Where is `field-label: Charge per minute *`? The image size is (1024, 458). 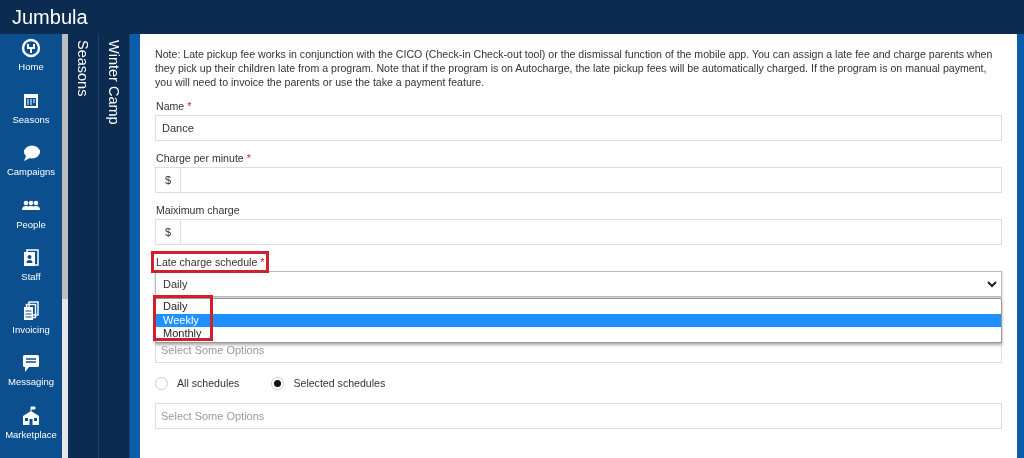 field-label: Charge per minute * is located at coordinates (203, 158).